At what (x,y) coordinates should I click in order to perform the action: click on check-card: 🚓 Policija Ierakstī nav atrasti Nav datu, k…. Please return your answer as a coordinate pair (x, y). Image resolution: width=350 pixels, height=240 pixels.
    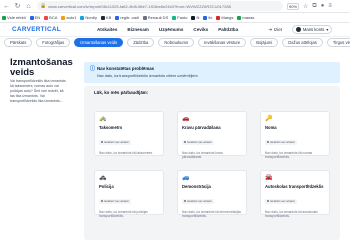
    Looking at the image, I should click on (129, 194).